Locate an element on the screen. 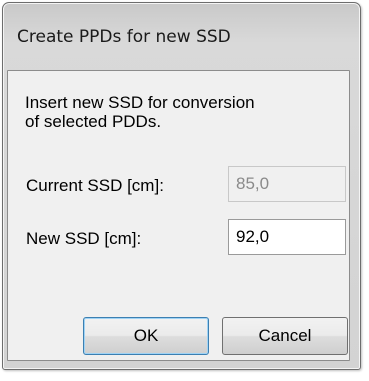 The width and height of the screenshot is (369, 381). description-line-2: of selected PDDs. is located at coordinates (93, 121).